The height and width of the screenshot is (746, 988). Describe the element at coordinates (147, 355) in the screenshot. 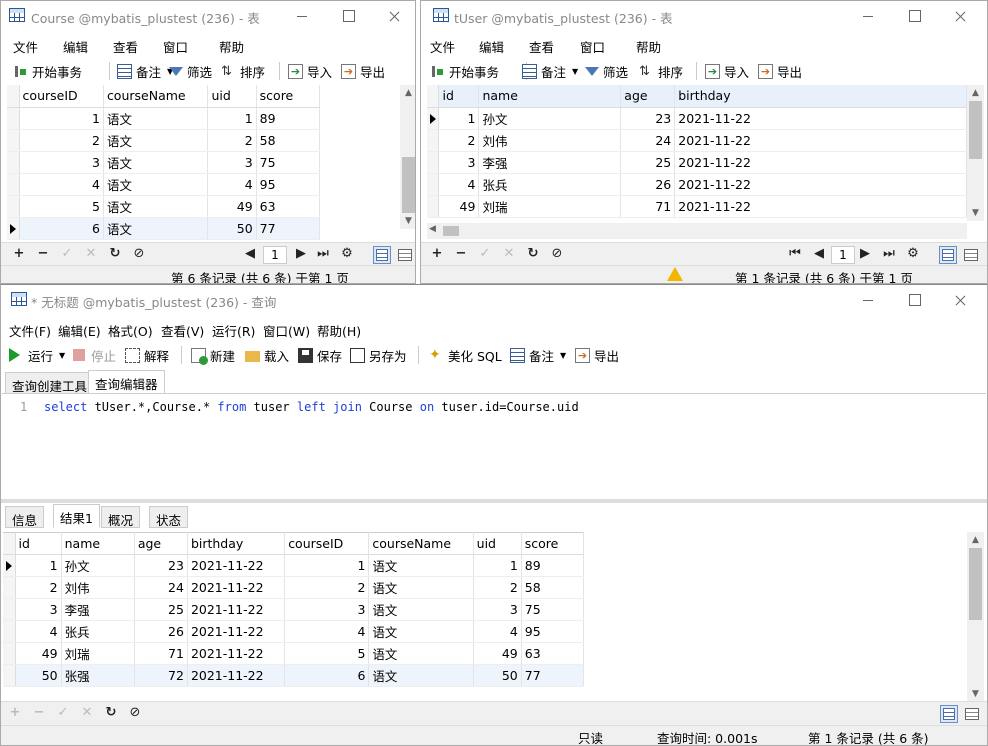

I see `explain-button: 解释` at that location.